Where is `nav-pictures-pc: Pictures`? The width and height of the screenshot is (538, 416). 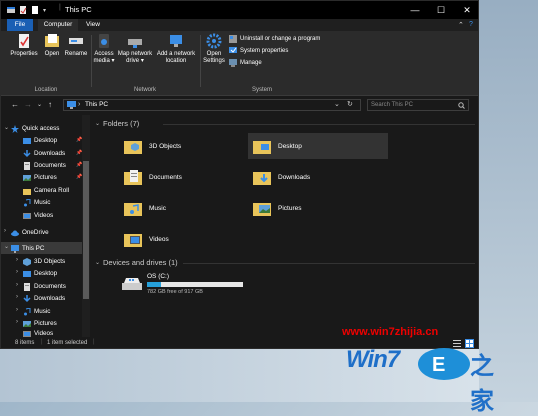 nav-pictures-pc: Pictures is located at coordinates (40, 323).